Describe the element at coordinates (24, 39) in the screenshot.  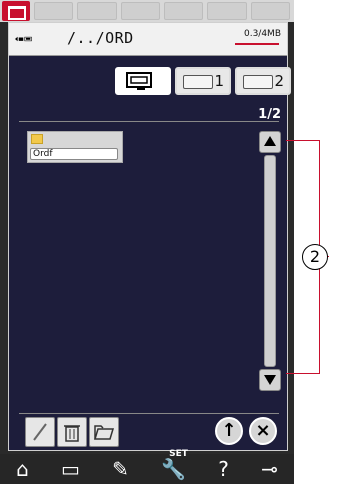
I see `back-folder-icon` at that location.